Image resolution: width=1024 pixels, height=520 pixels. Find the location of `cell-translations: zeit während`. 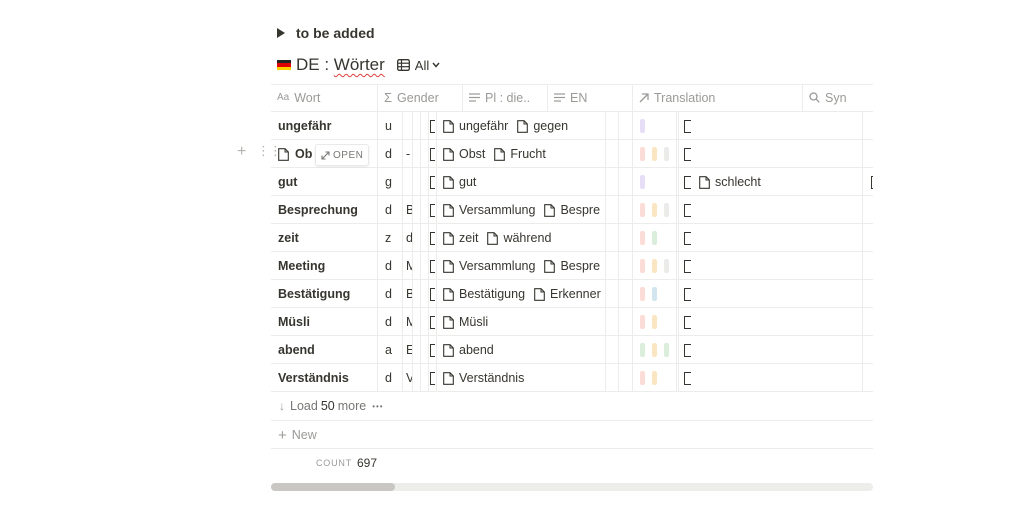

cell-translations: zeit während is located at coordinates (521, 238).